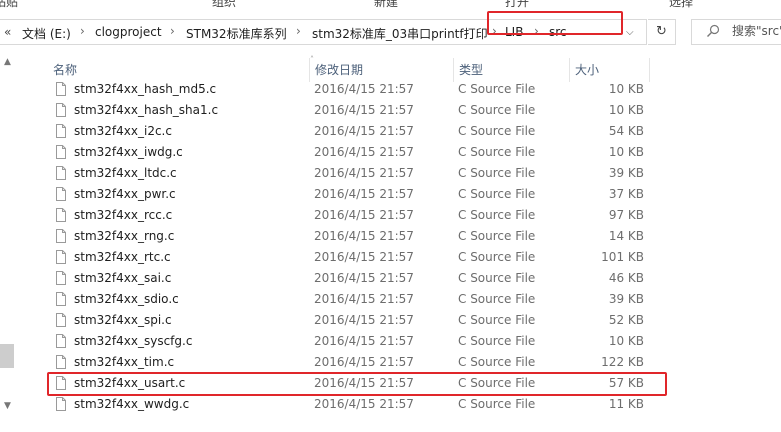  Describe the element at coordinates (626, 278) in the screenshot. I see `file-size: 46 KB` at that location.